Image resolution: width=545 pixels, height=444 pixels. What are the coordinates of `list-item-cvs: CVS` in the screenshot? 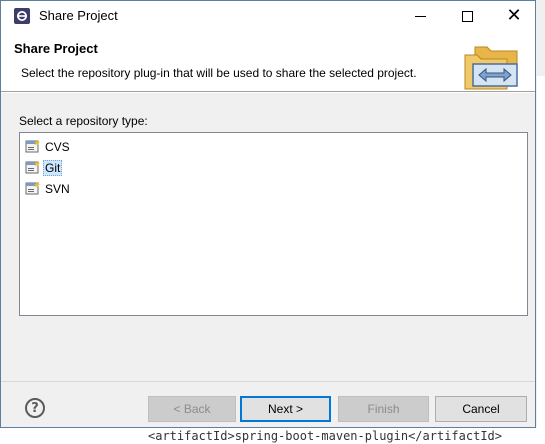 It's located at (48, 147).